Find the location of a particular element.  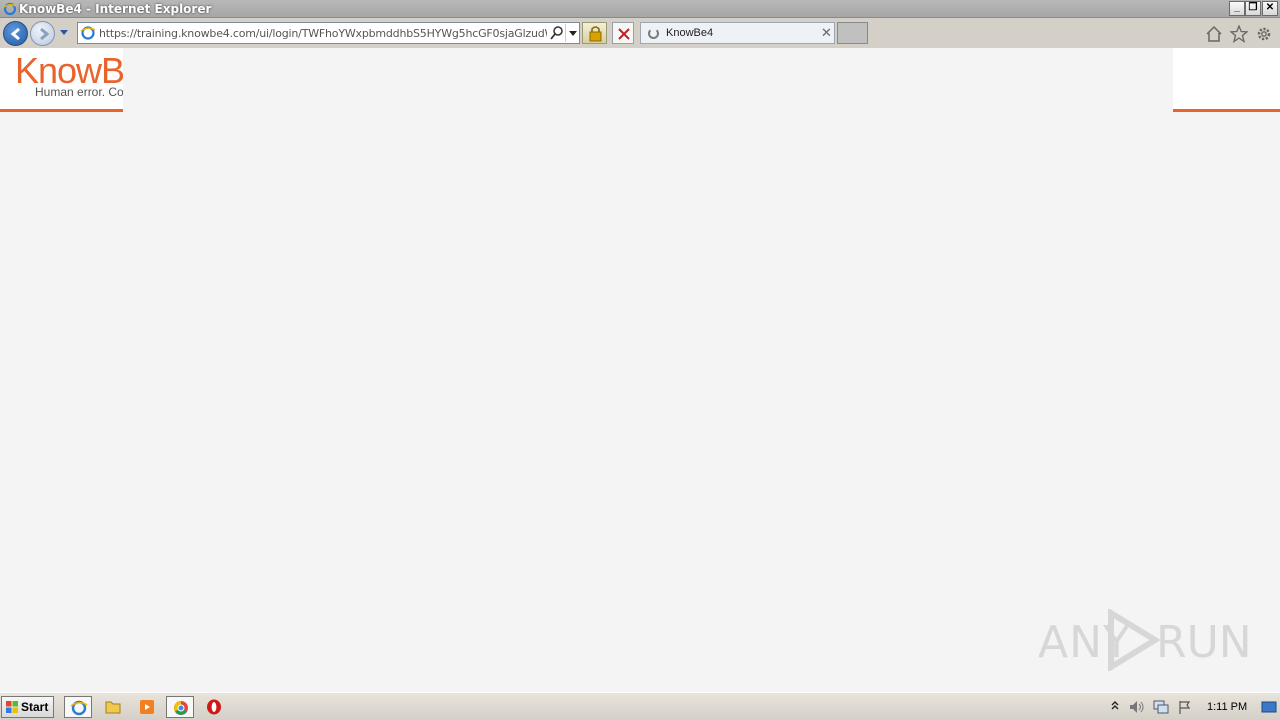

close-icon is located at coordinates (624, 34).